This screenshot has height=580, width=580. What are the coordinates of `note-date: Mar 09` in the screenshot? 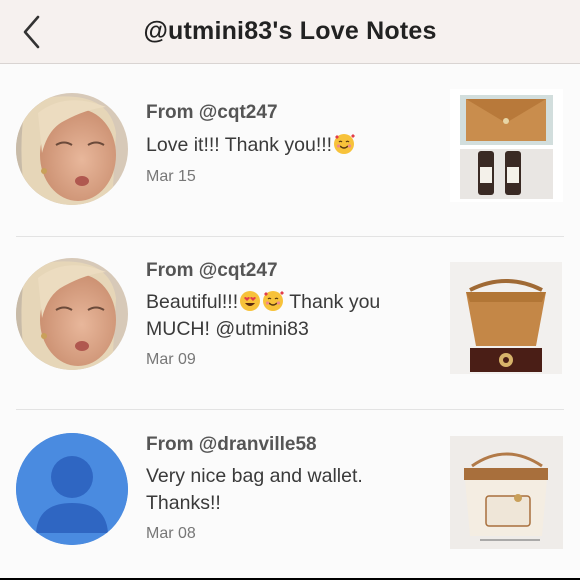 It's located at (171, 359).